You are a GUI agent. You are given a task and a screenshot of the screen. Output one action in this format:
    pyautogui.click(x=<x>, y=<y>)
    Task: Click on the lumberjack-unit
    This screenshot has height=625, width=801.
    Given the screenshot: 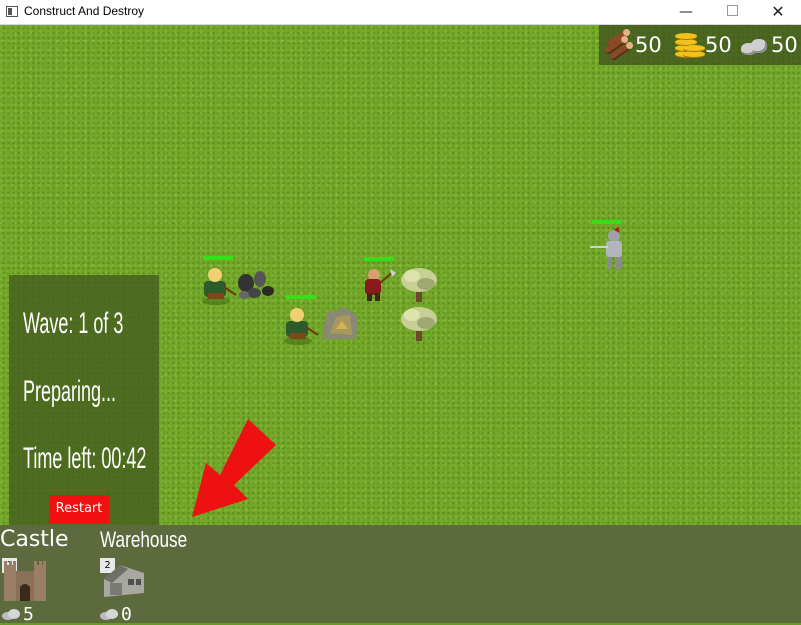 What is the action you would take?
    pyautogui.click(x=378, y=285)
    